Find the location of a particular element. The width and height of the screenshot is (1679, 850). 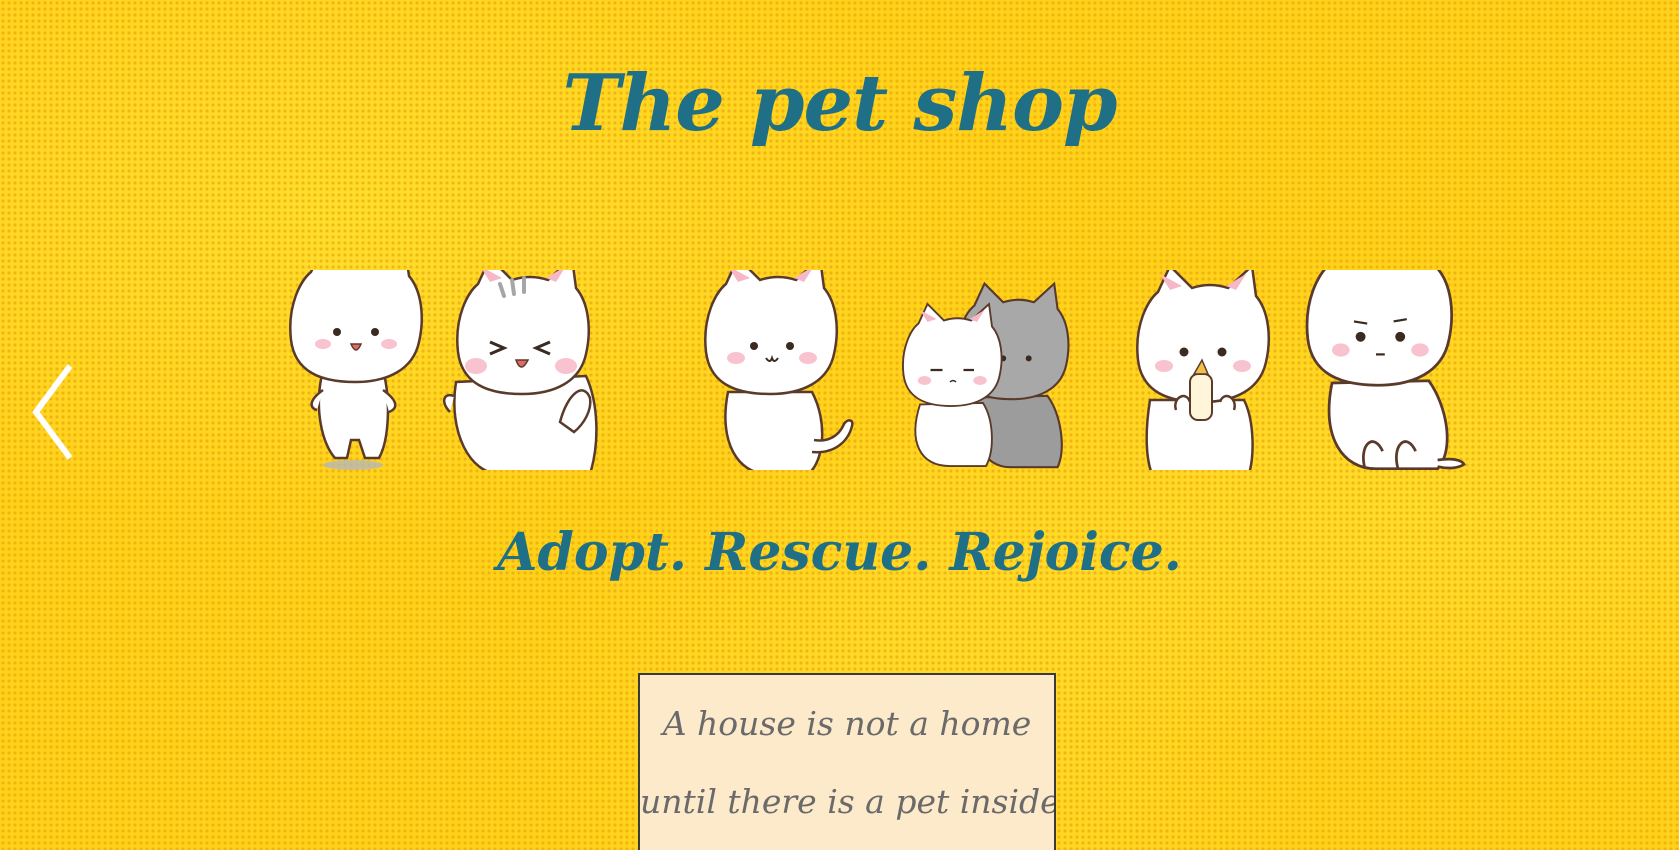

page-title: The pet shop is located at coordinates (839, 103).